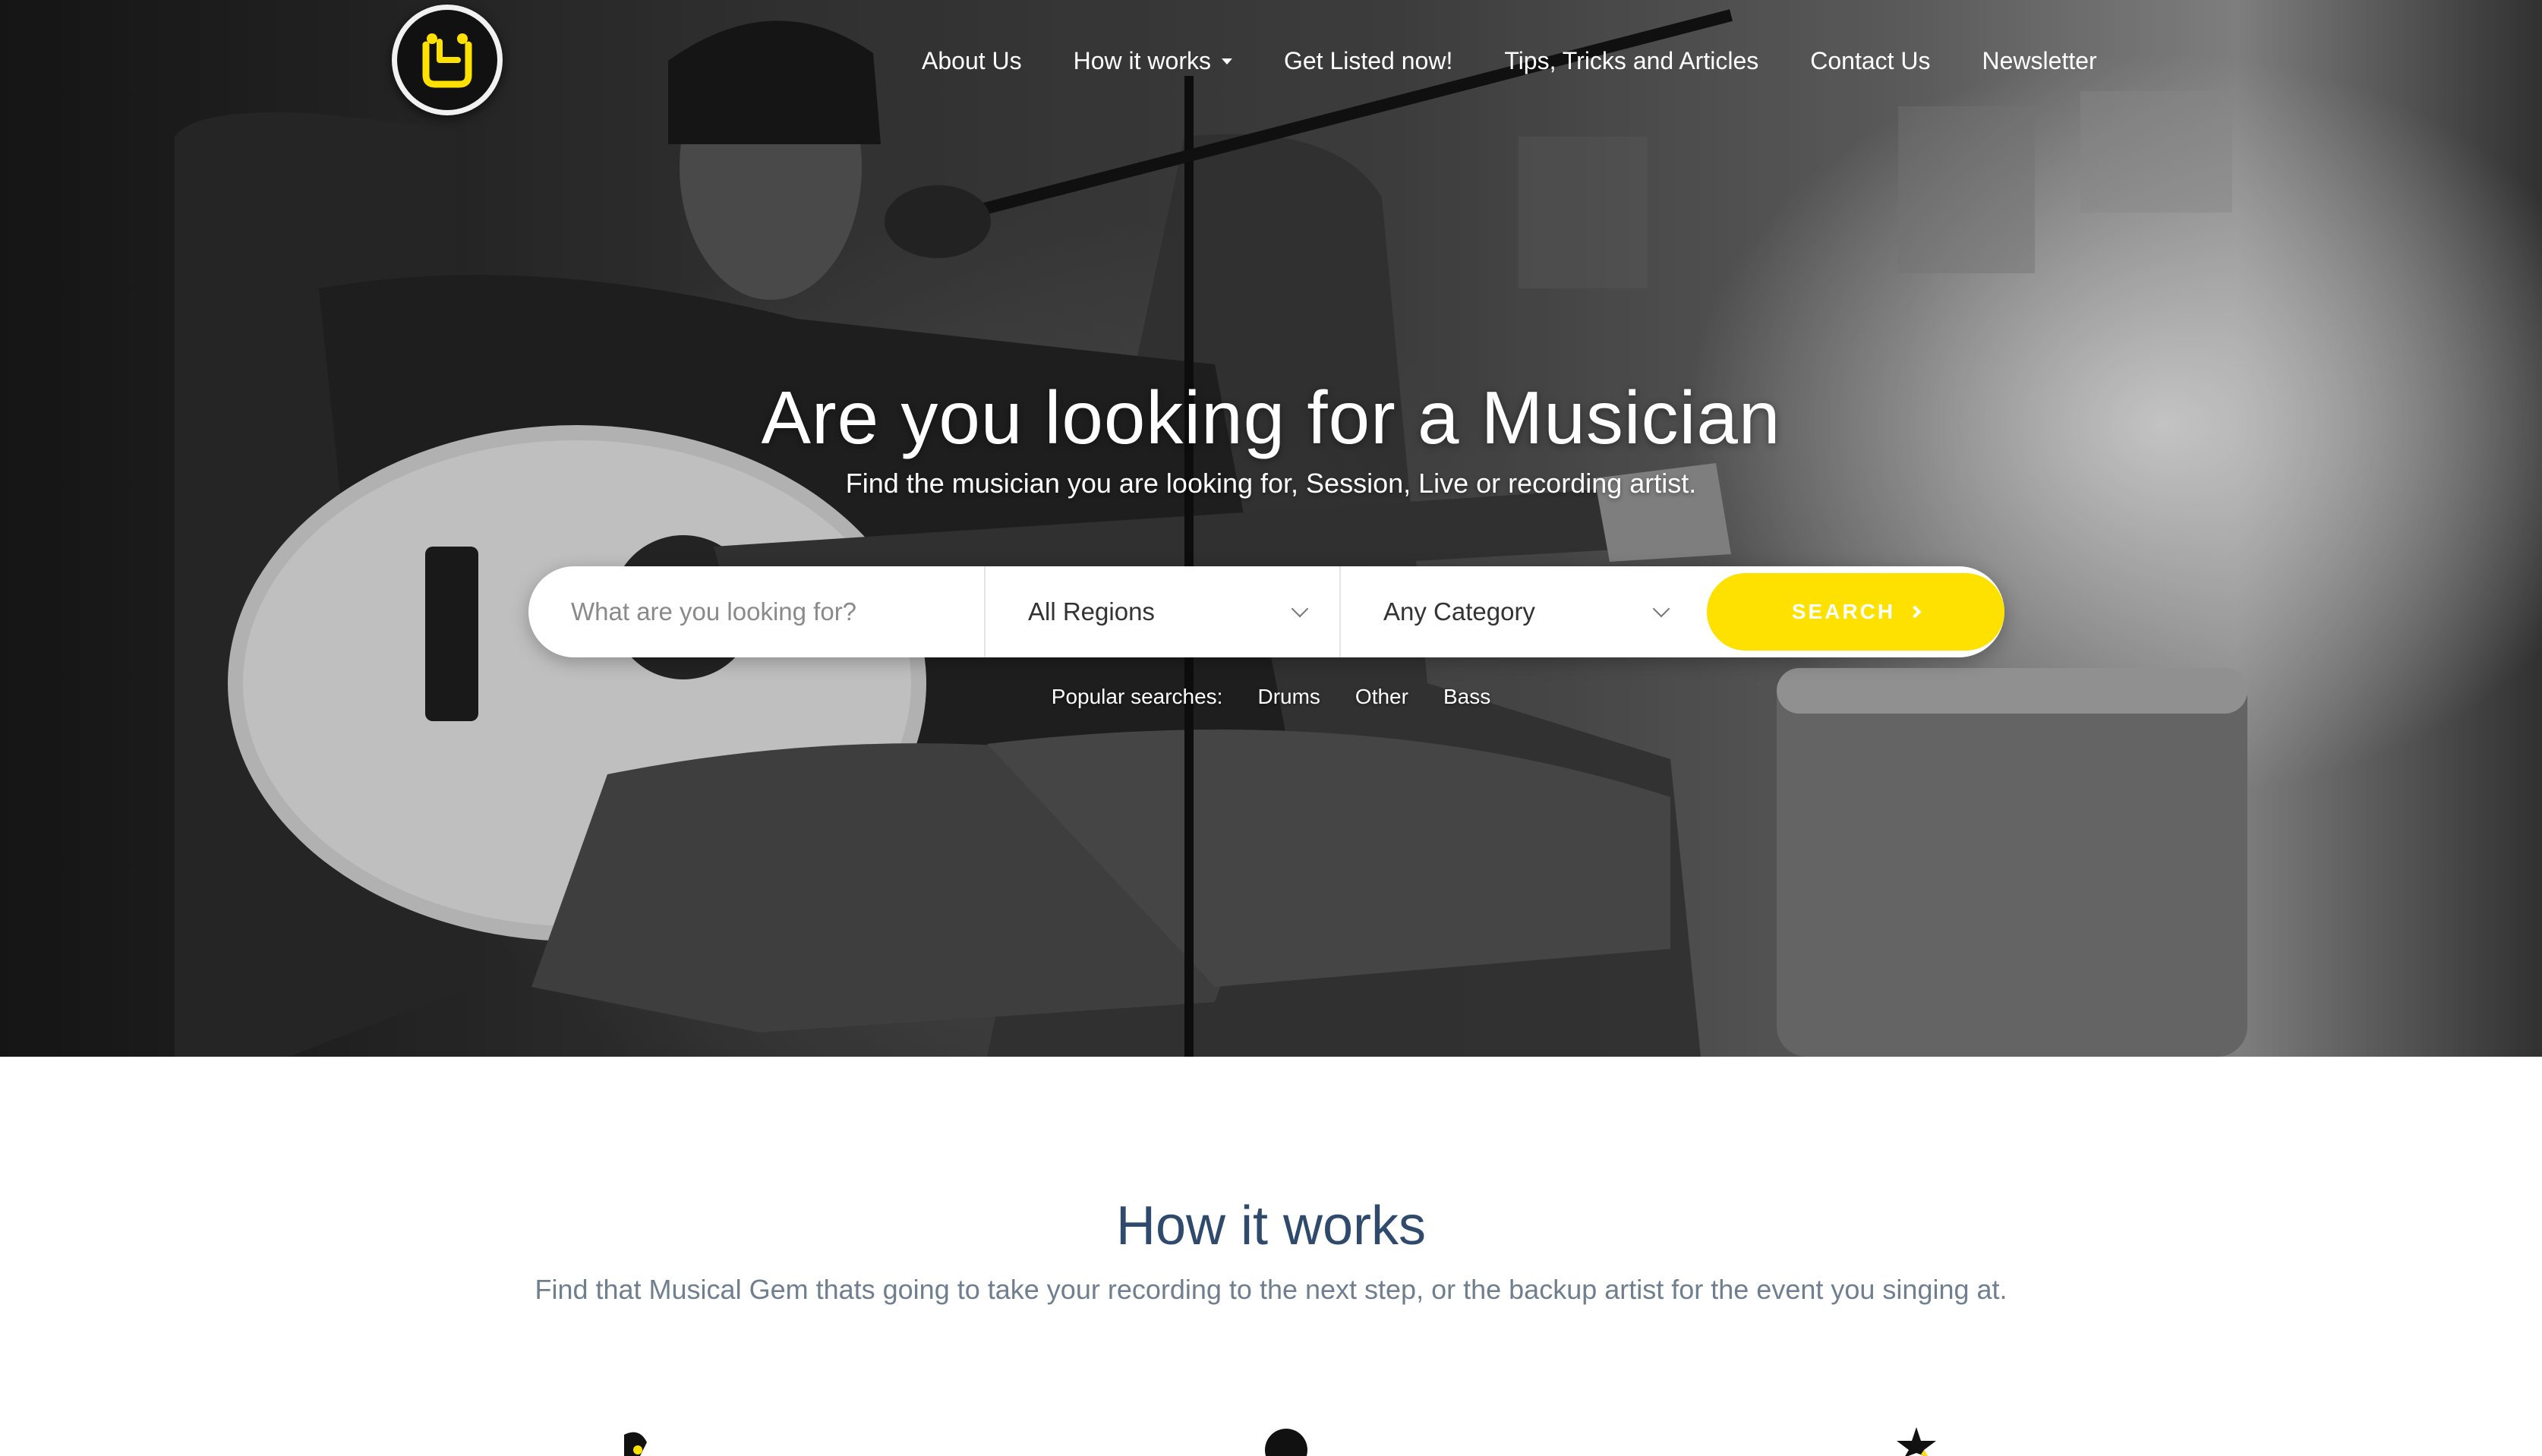  I want to click on star-icon, so click(1917, 1441).